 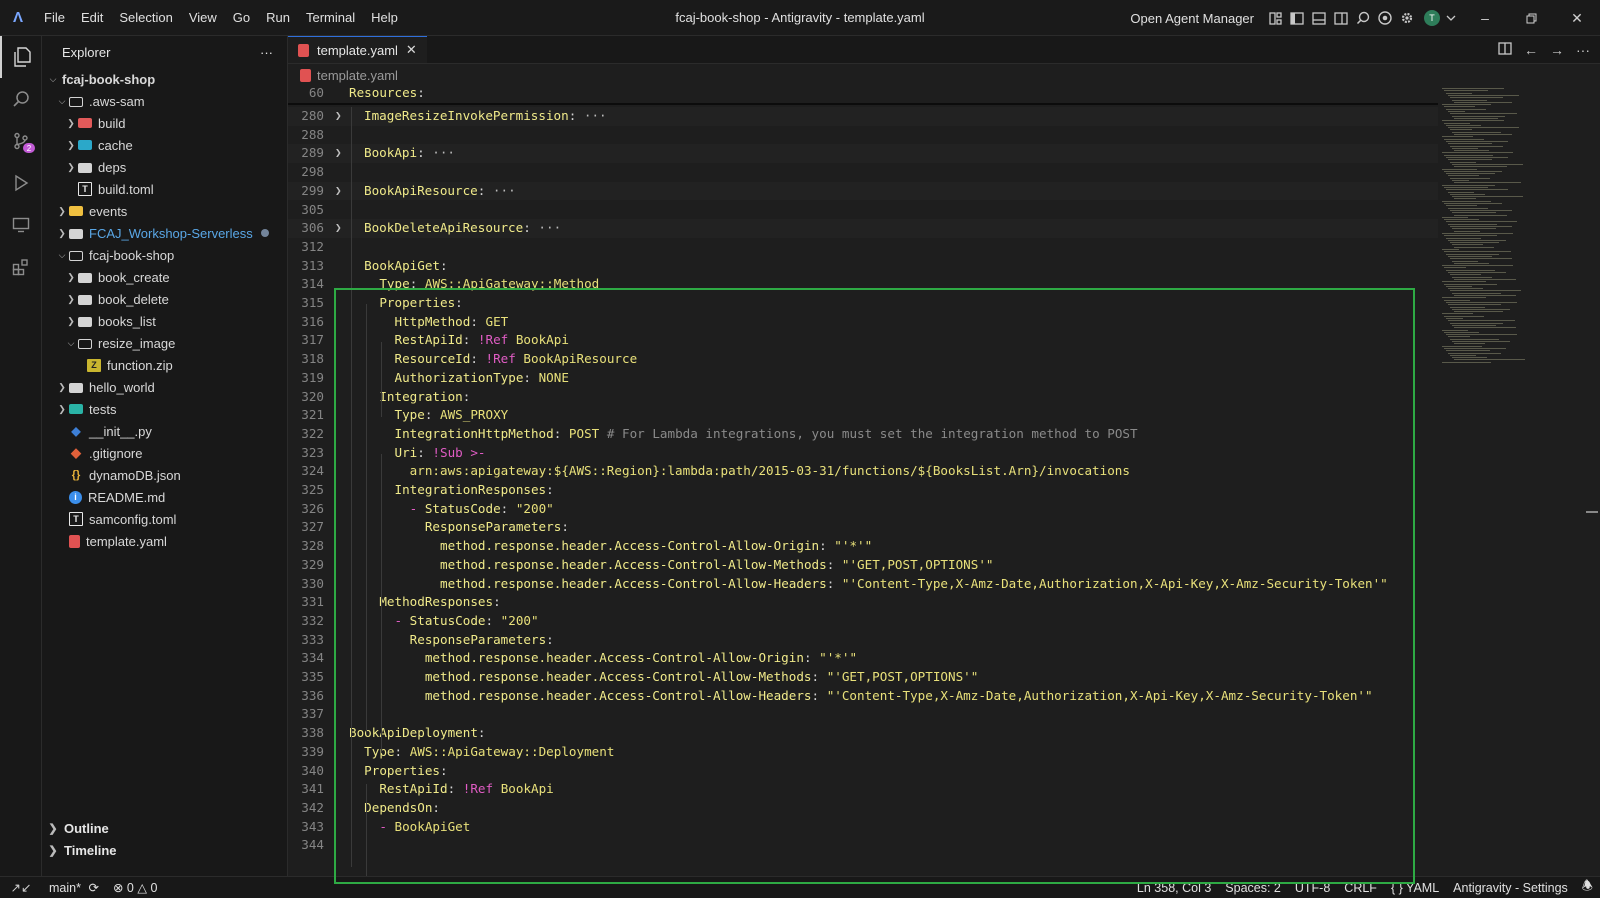 I want to click on menu-go: Go, so click(x=241, y=17).